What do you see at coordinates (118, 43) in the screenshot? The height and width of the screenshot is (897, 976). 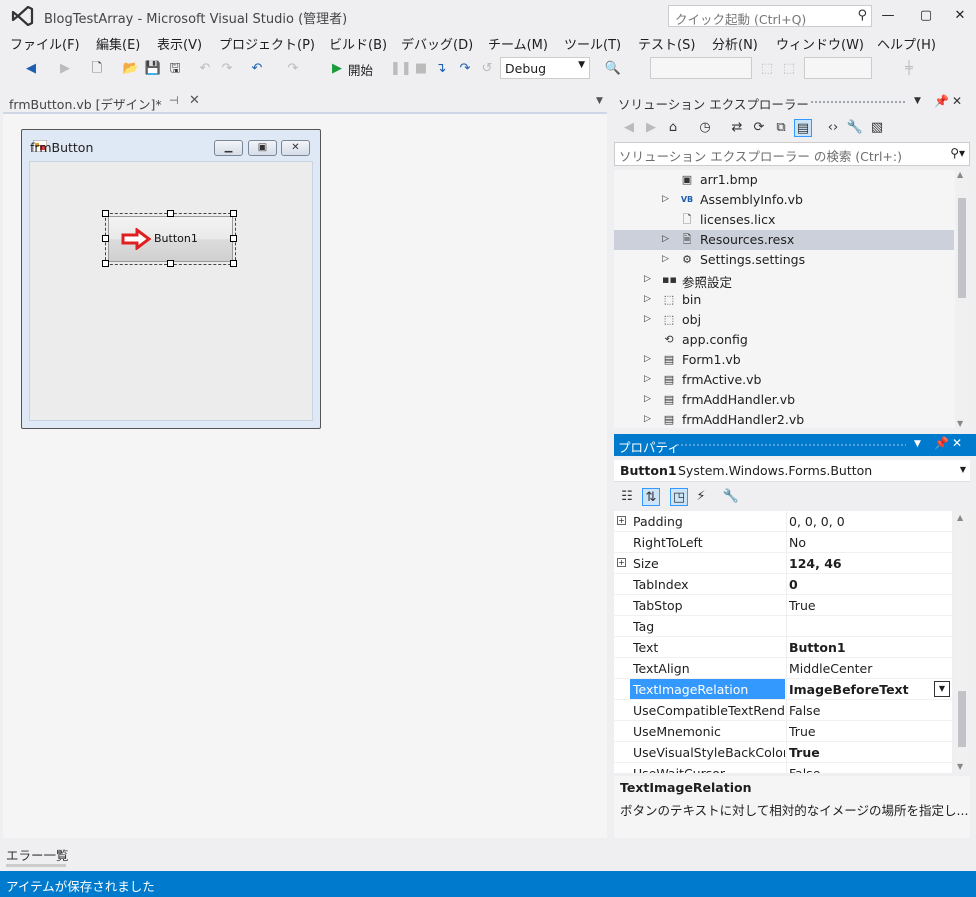 I see `menu-edit: 編集(E)` at bounding box center [118, 43].